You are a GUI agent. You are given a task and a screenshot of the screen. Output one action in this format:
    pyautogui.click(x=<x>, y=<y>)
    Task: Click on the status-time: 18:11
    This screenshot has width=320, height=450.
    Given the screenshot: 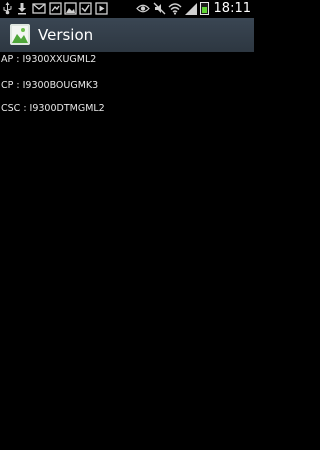 What is the action you would take?
    pyautogui.click(x=232, y=8)
    